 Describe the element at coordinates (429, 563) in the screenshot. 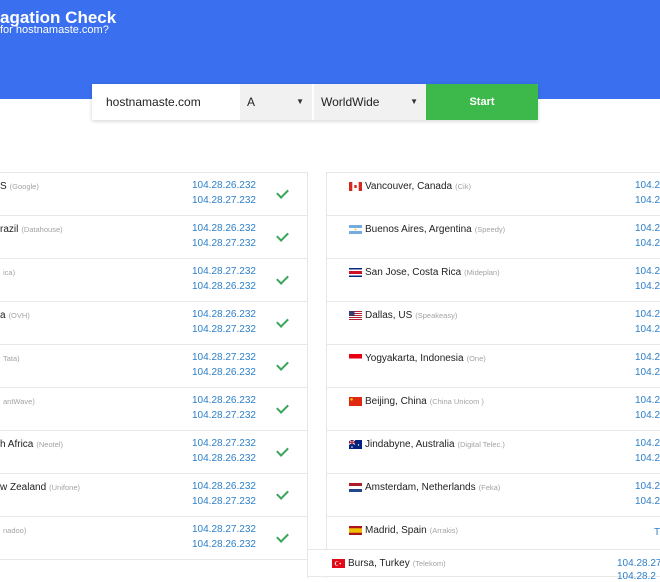

I see `provider-label: (Telekom)` at that location.